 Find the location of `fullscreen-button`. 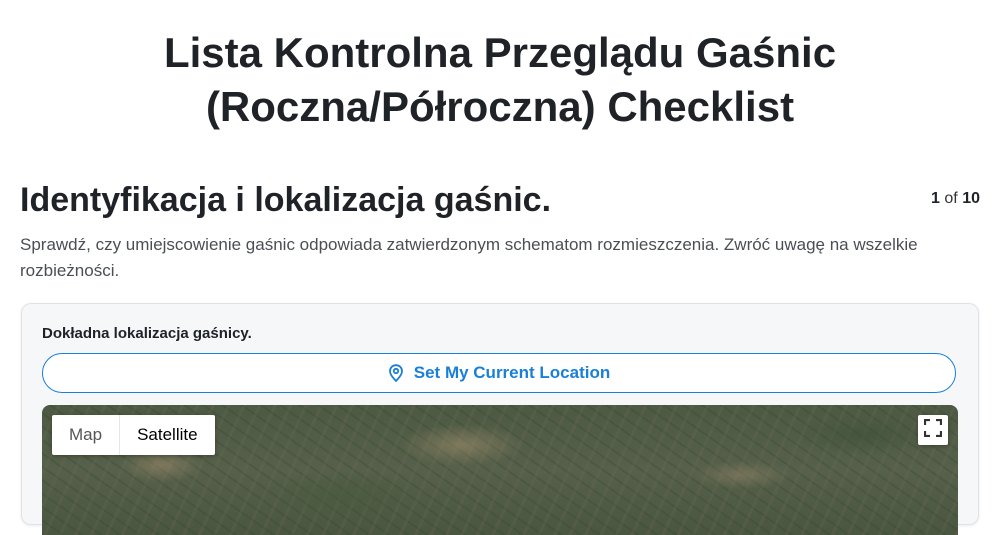

fullscreen-button is located at coordinates (933, 430).